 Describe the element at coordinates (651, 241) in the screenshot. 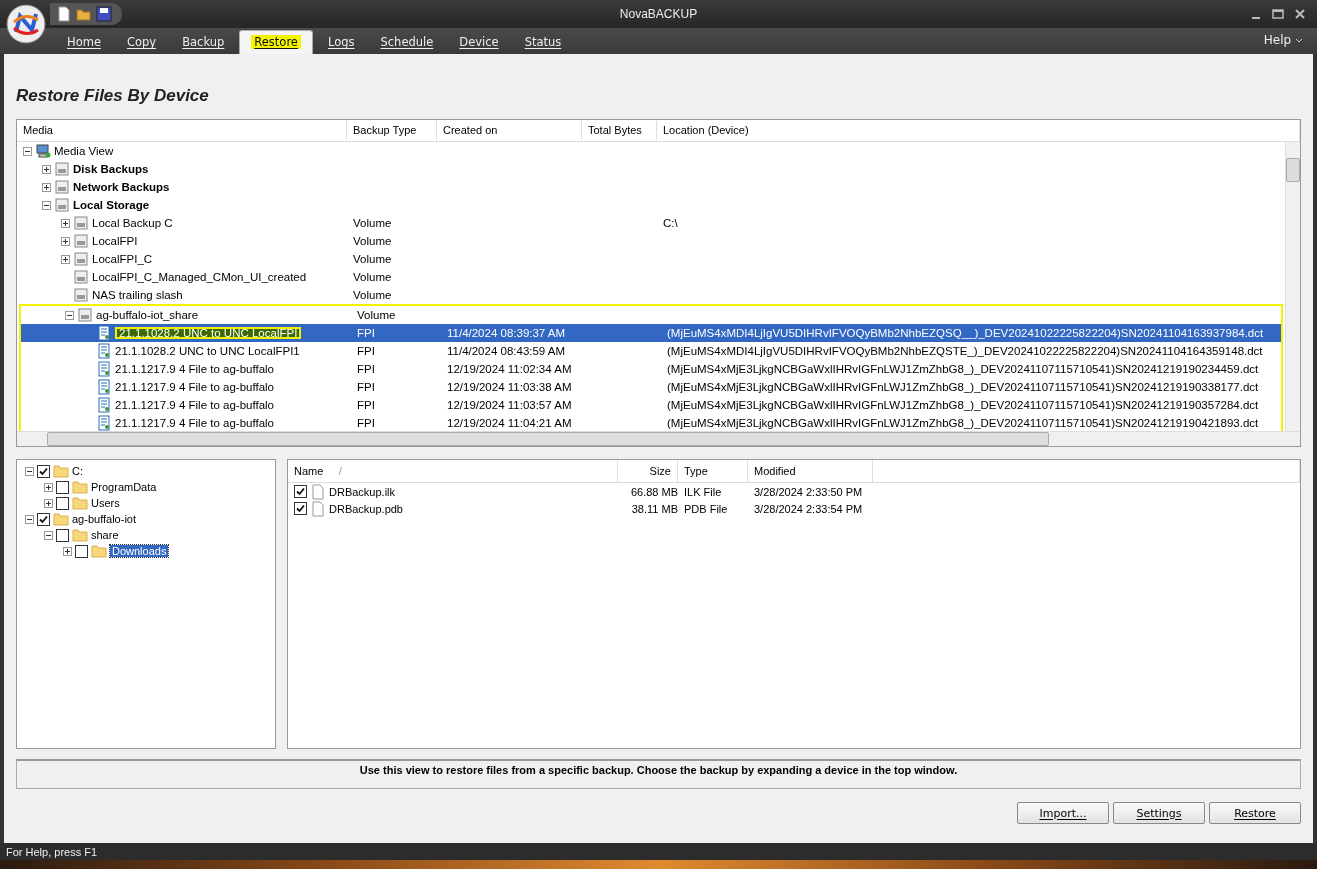

I see `tree-row: LocalFPI Volume` at that location.